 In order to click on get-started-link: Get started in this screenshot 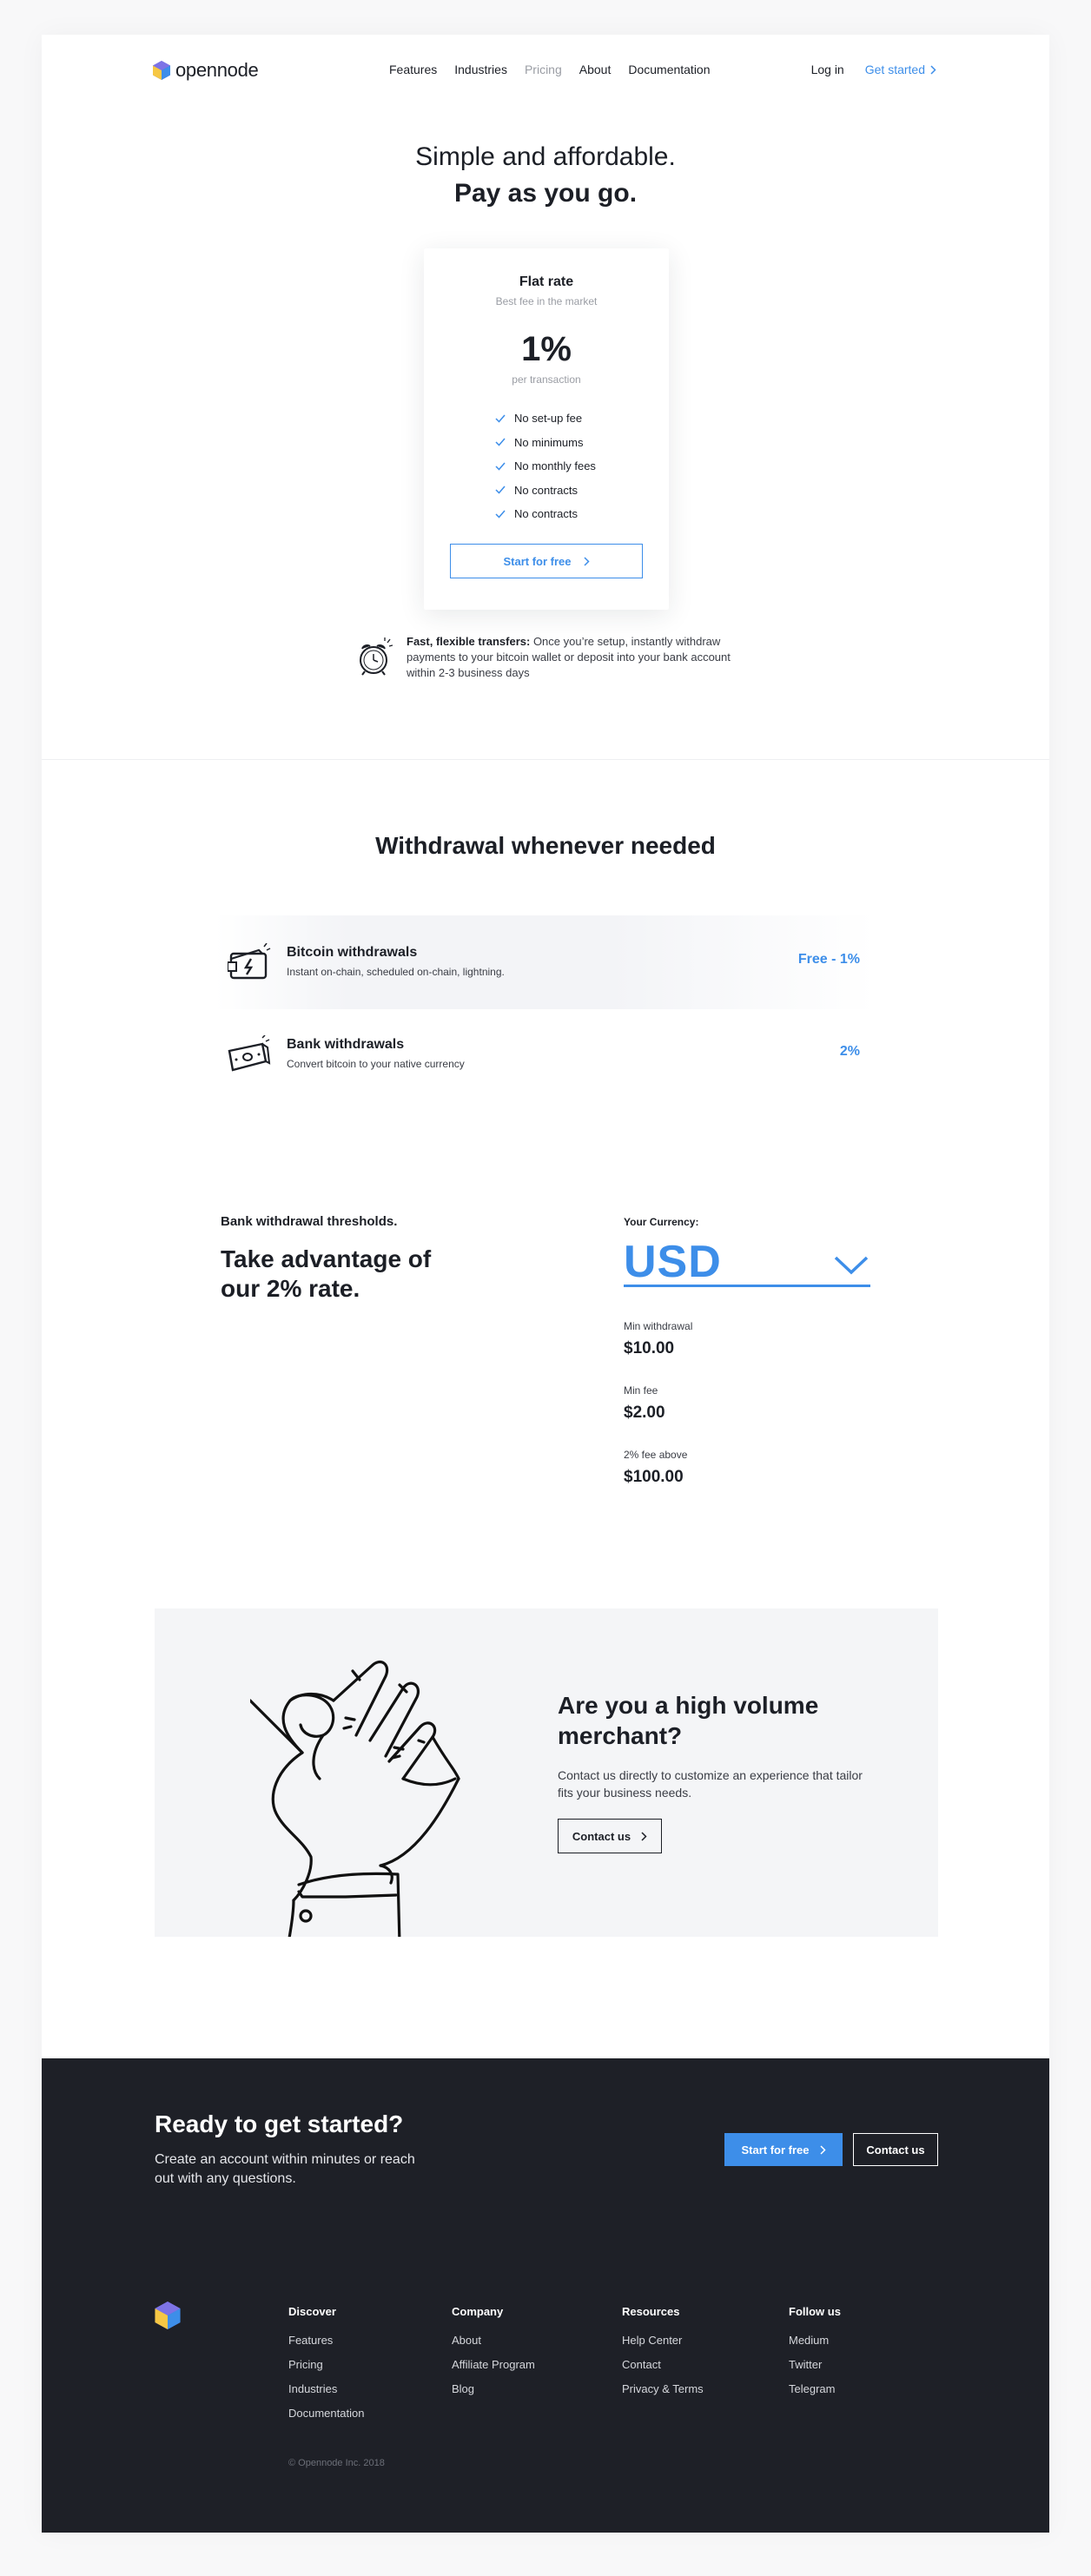, I will do `click(900, 69)`.